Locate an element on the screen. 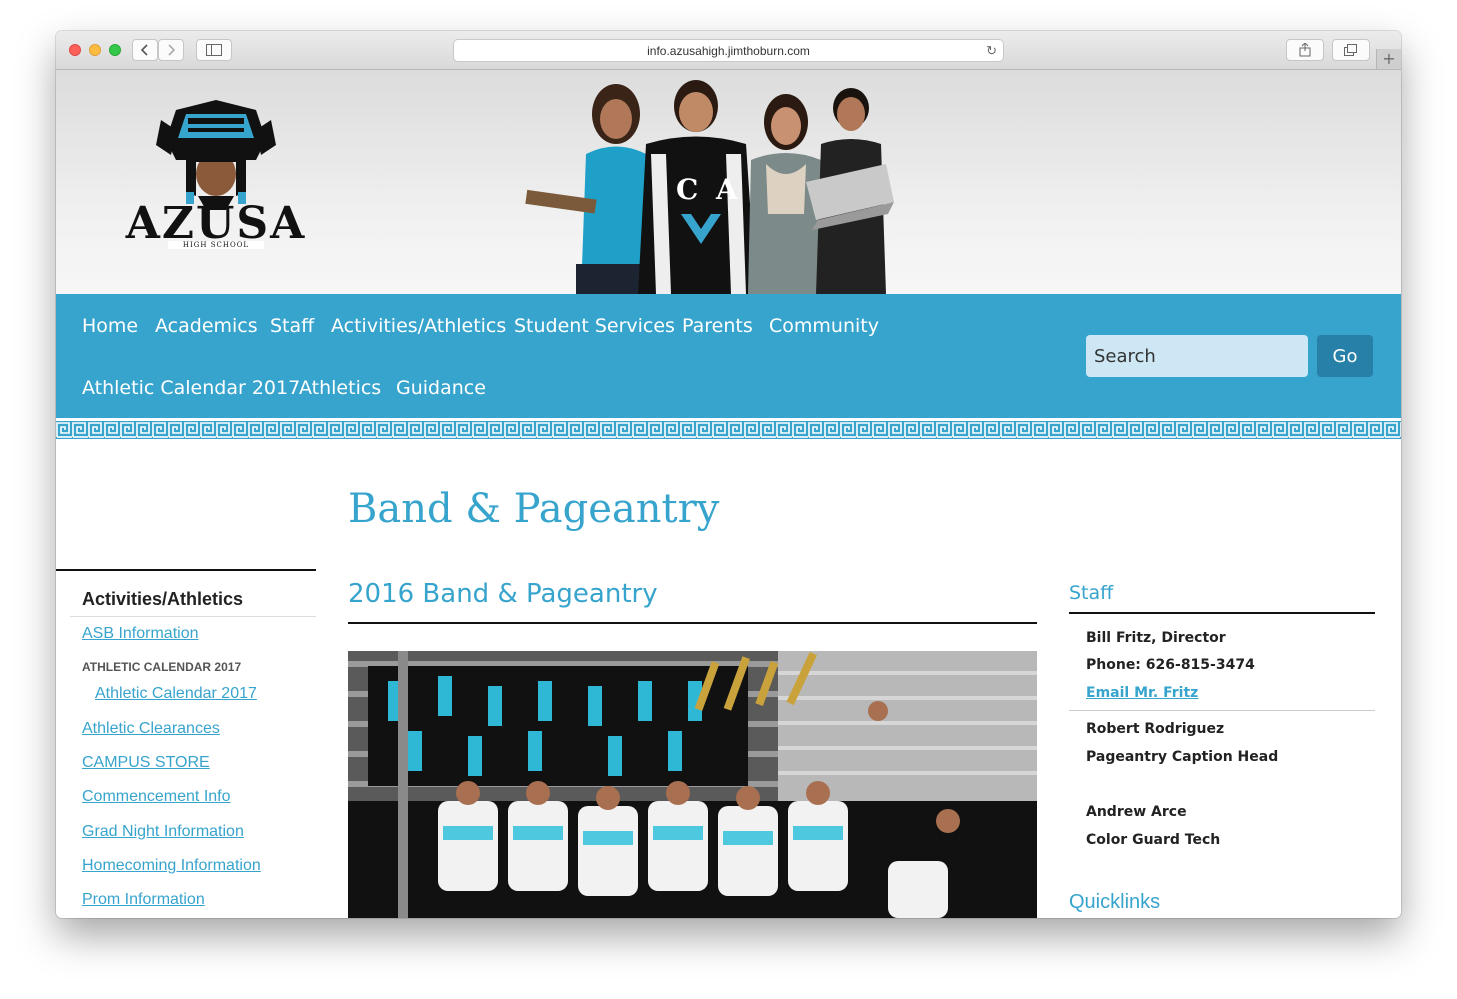  share-icon is located at coordinates (1305, 50).